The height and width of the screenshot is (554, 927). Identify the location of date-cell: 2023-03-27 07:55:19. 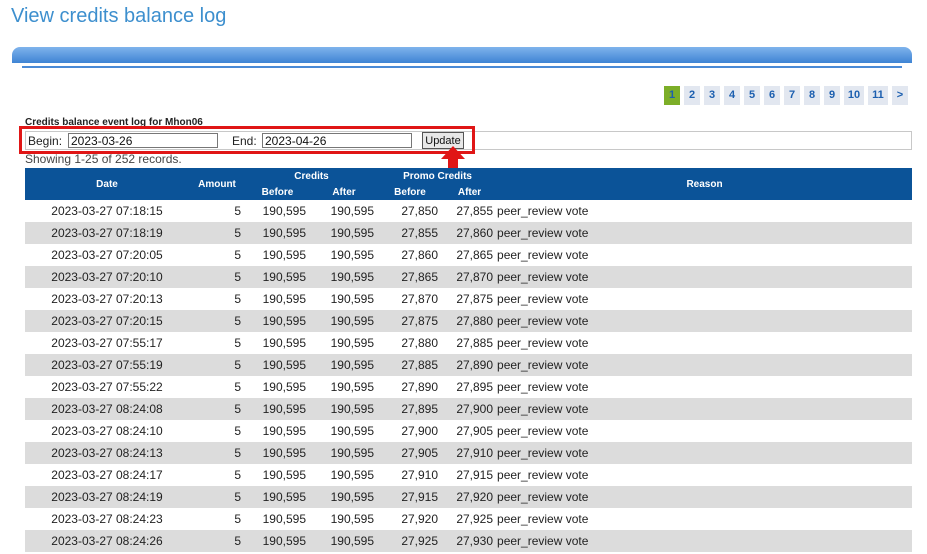
(107, 365).